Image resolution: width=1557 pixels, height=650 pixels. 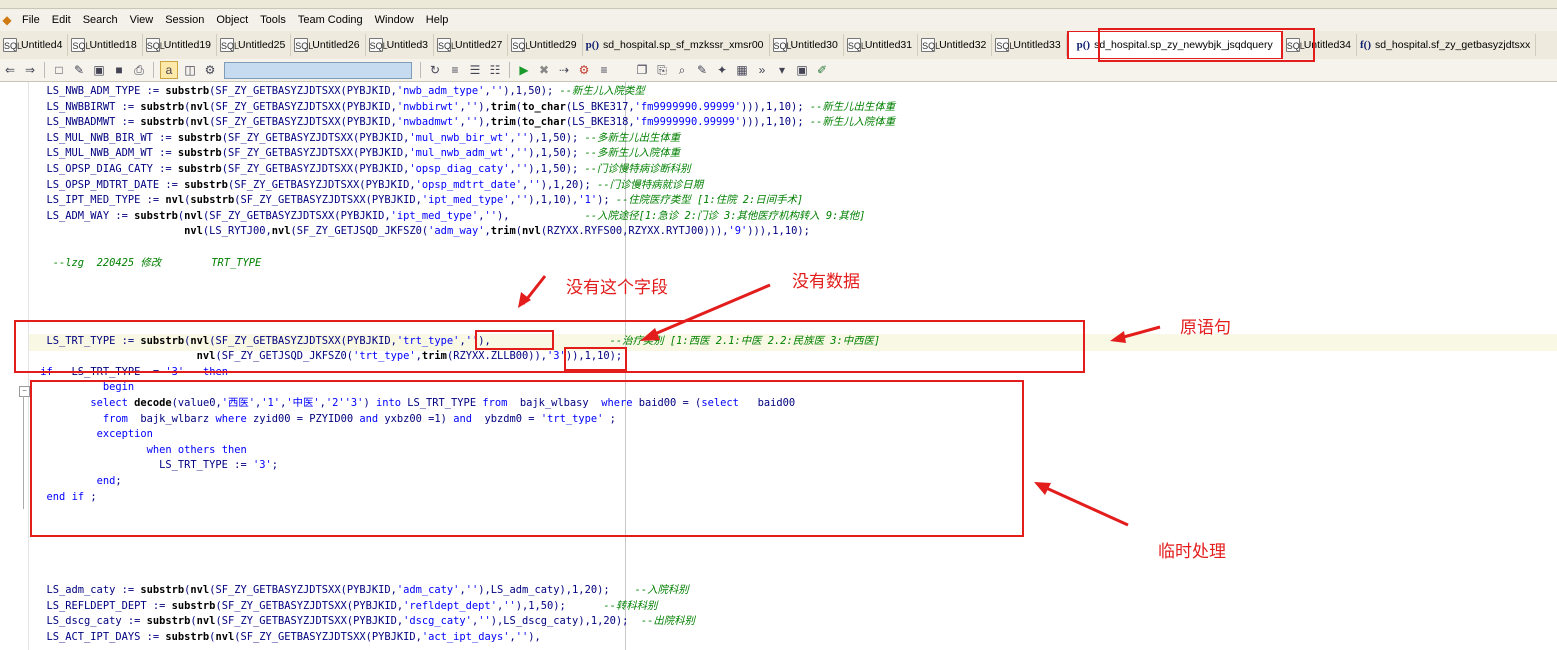 I want to click on annotation-temporary-fix: 临时处理, so click(x=1192, y=552).